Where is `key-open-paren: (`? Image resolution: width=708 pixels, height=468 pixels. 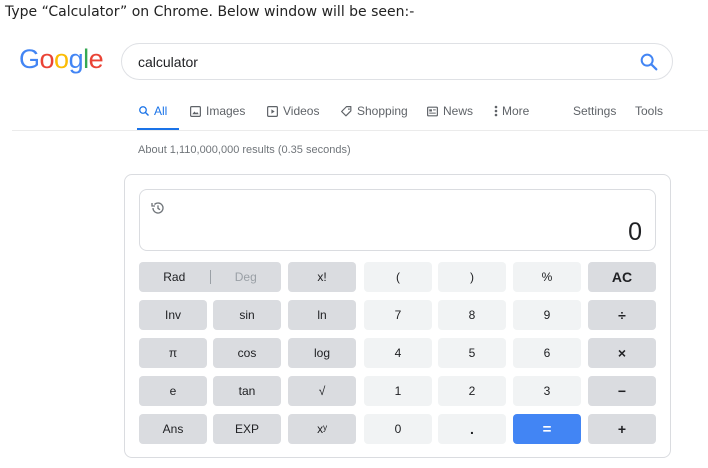
key-open-paren: ( is located at coordinates (398, 277).